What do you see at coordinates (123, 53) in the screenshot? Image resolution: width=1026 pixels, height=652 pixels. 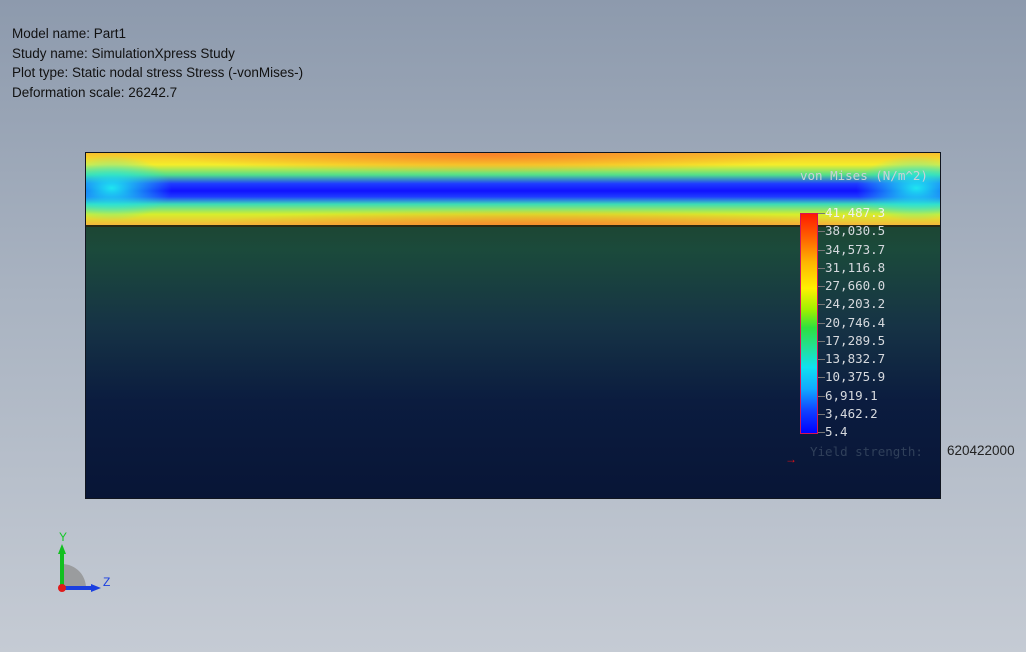 I see `study-name: Study name: SimulationXpress Study` at bounding box center [123, 53].